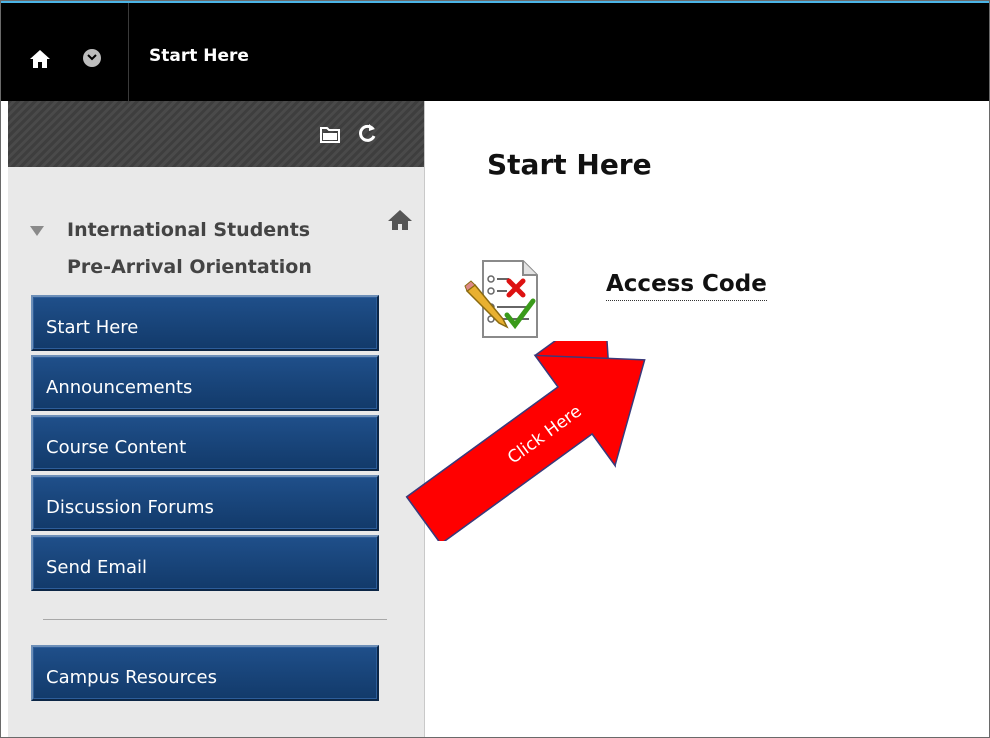  Describe the element at coordinates (205, 673) in the screenshot. I see `sidebar-item-campus-resources: Campus Resources` at that location.